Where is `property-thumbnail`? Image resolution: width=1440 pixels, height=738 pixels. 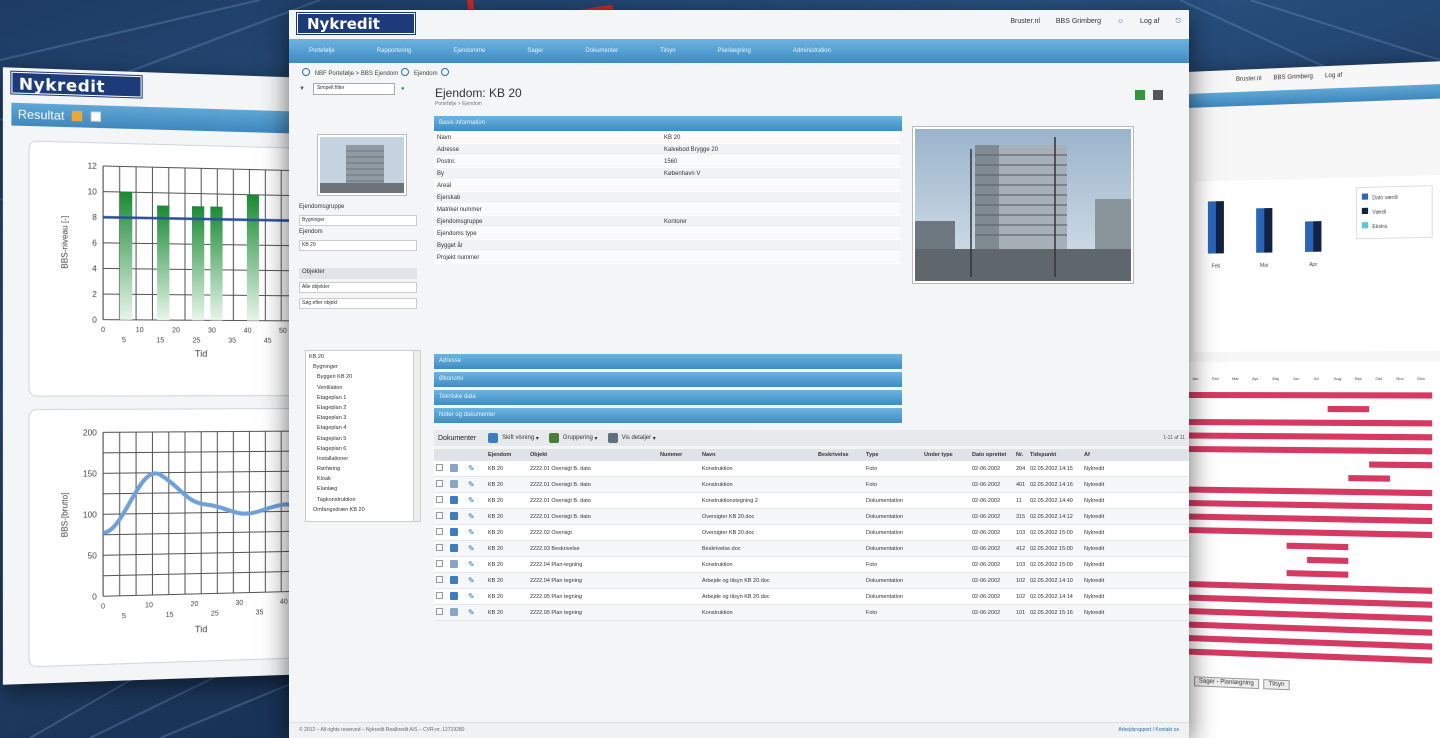
property-thumbnail is located at coordinates (362, 165).